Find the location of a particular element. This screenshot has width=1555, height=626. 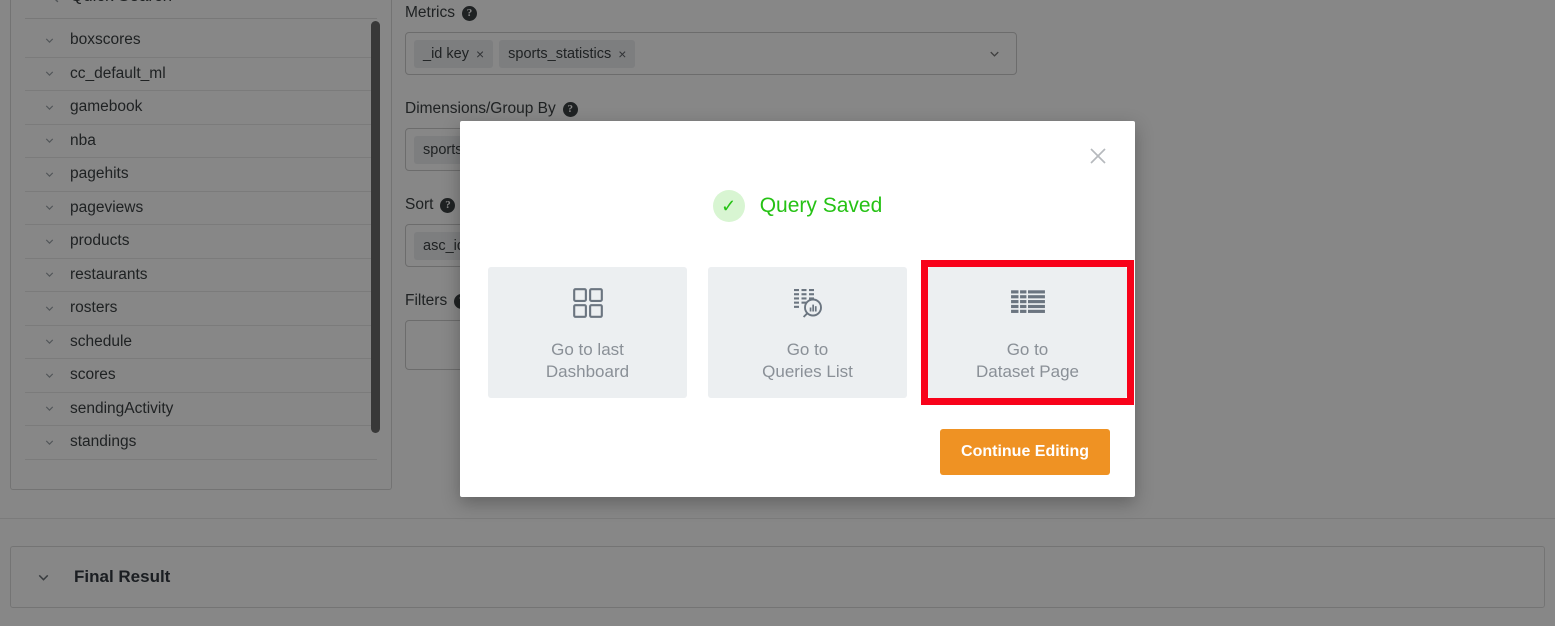

choice-label: Go to Dataset Page is located at coordinates (1027, 361).